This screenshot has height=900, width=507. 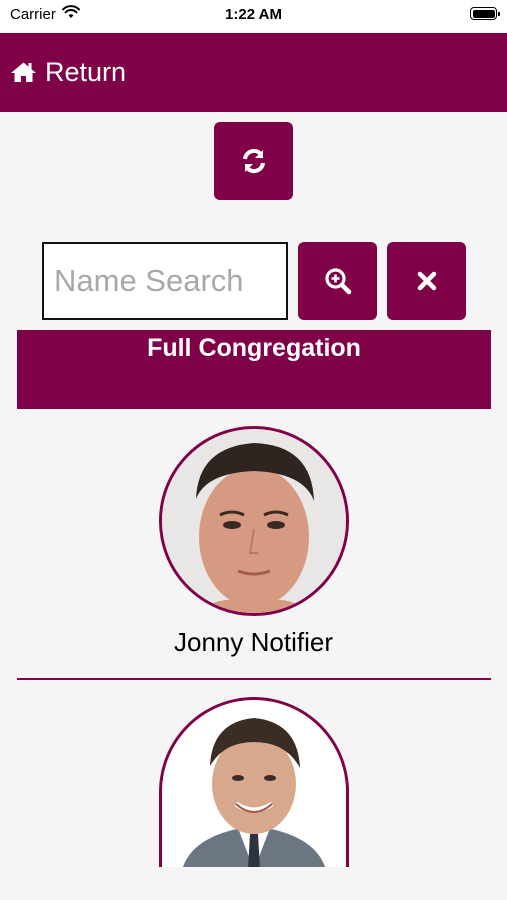 I want to click on refresh-icon, so click(x=253, y=161).